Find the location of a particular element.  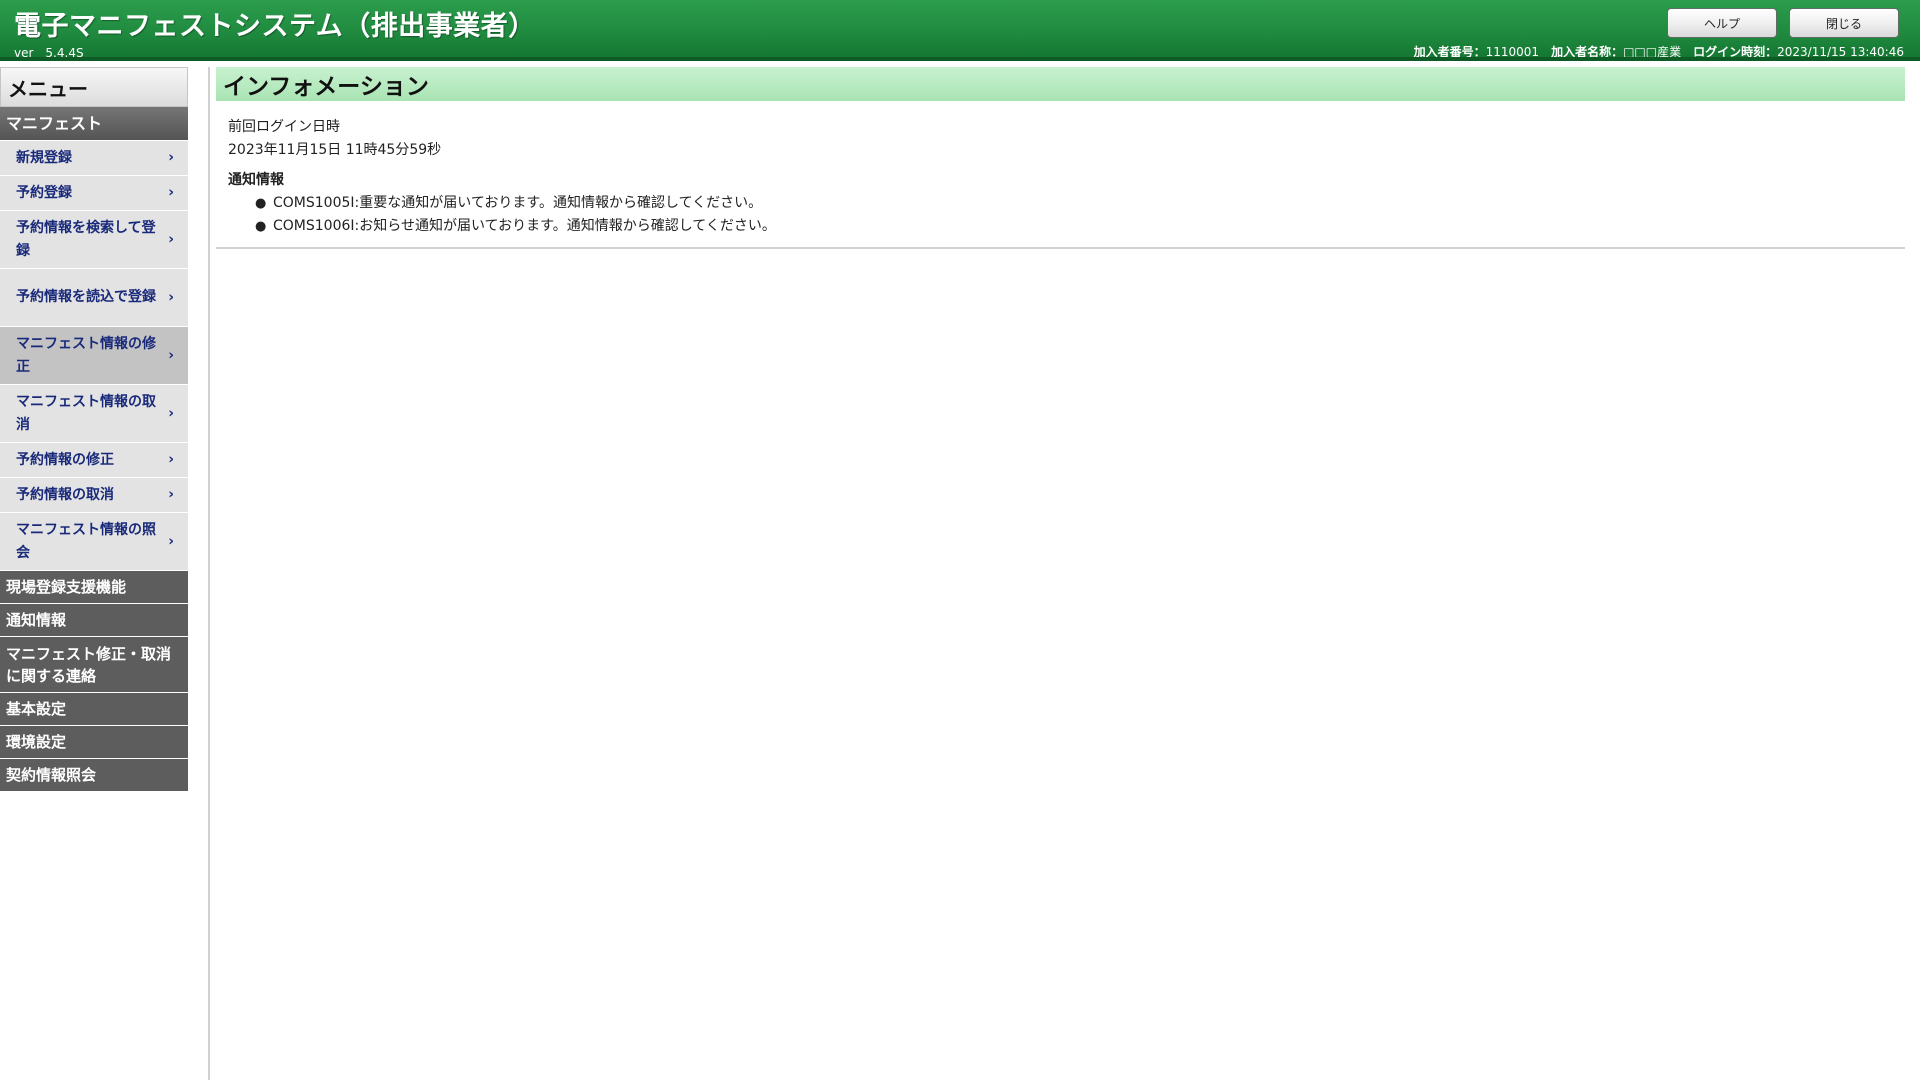

sidebar-item-label: マニフェスト情報の取消 is located at coordinates (86, 413).